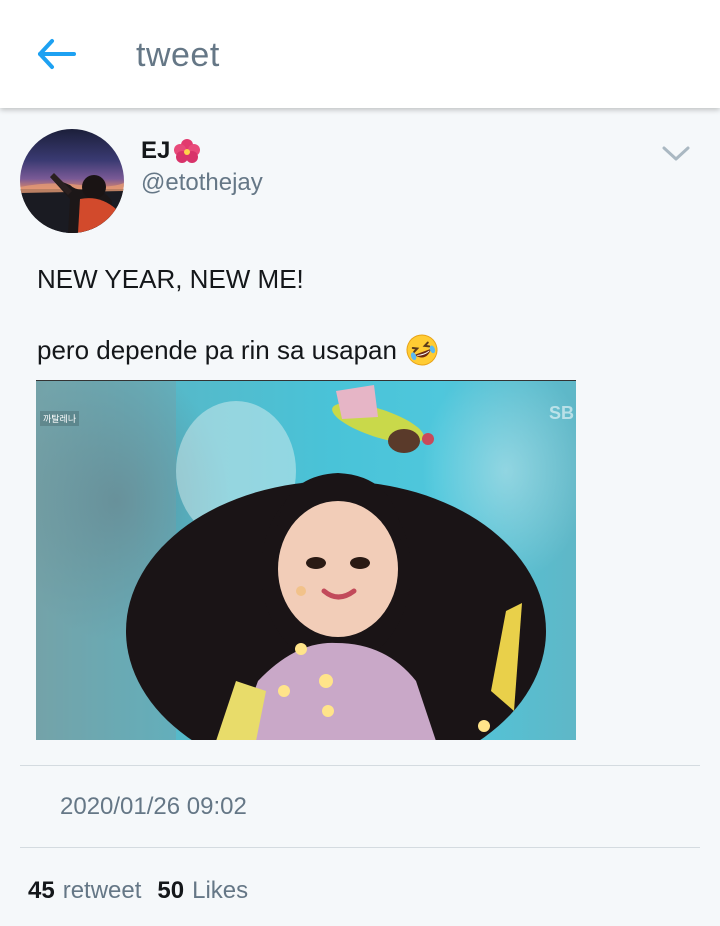 The height and width of the screenshot is (926, 720). Describe the element at coordinates (72, 203) in the screenshot. I see `avatar-photo` at that location.